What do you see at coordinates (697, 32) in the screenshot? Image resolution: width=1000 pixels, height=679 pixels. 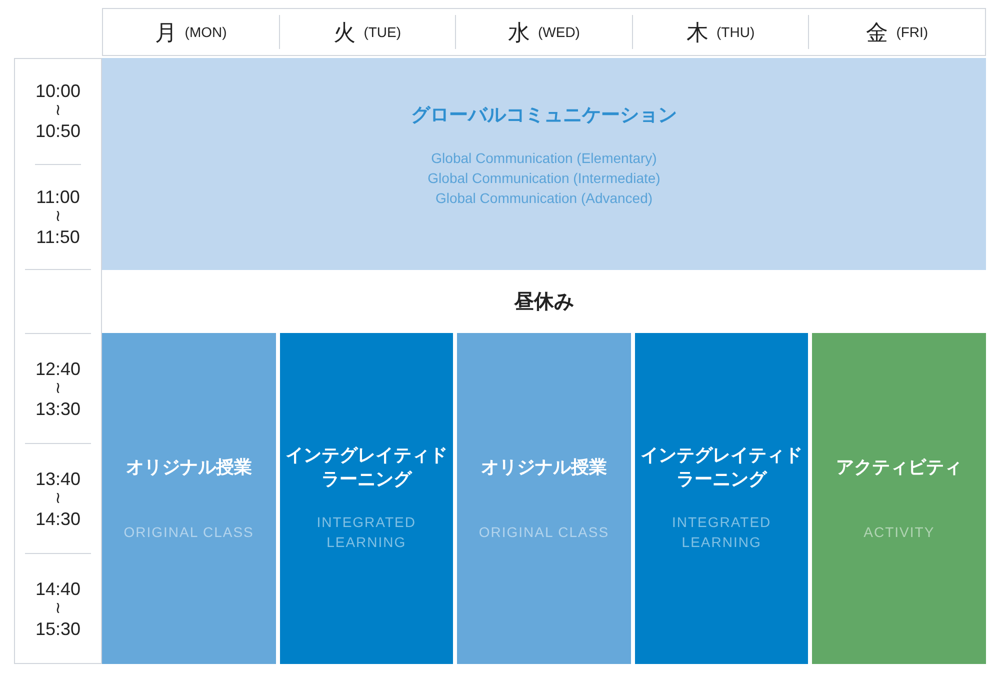 I see `day-kanji: 木` at bounding box center [697, 32].